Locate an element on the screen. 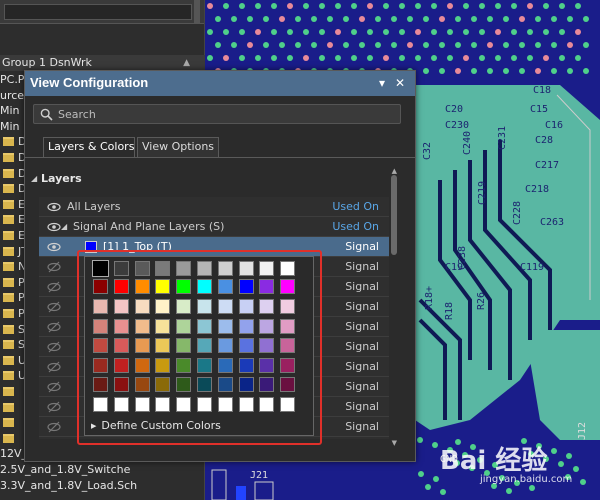 This screenshot has height=500, width=600. dialog-titlebar: View Configuration ▾ ✕ is located at coordinates (220, 83).